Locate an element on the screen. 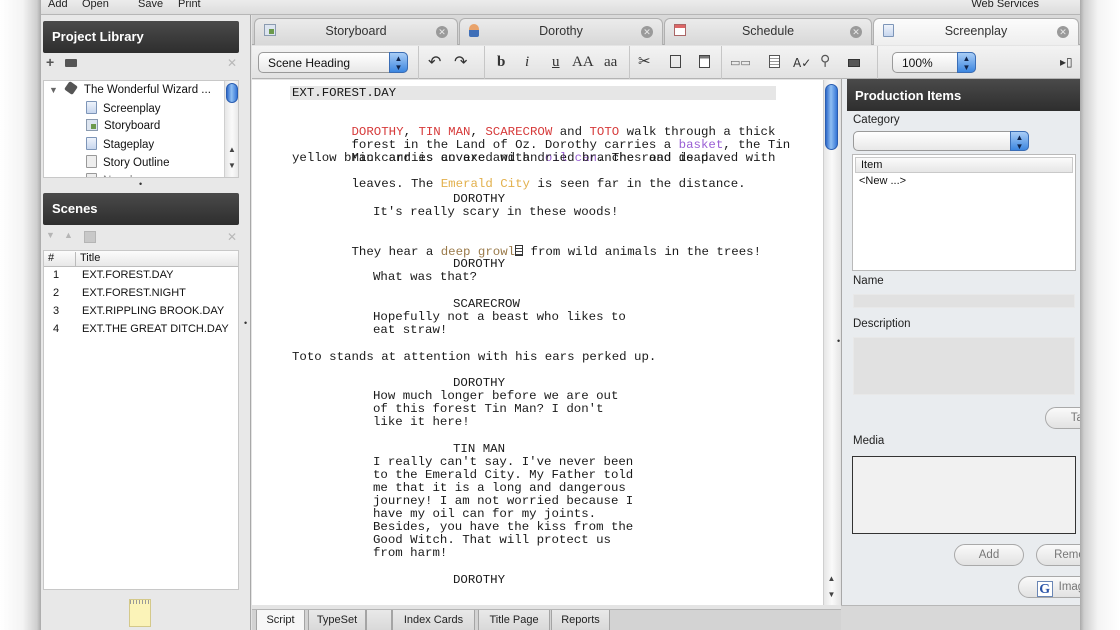  element-style-select: Scene Heading ▲ ▼ is located at coordinates (333, 62).